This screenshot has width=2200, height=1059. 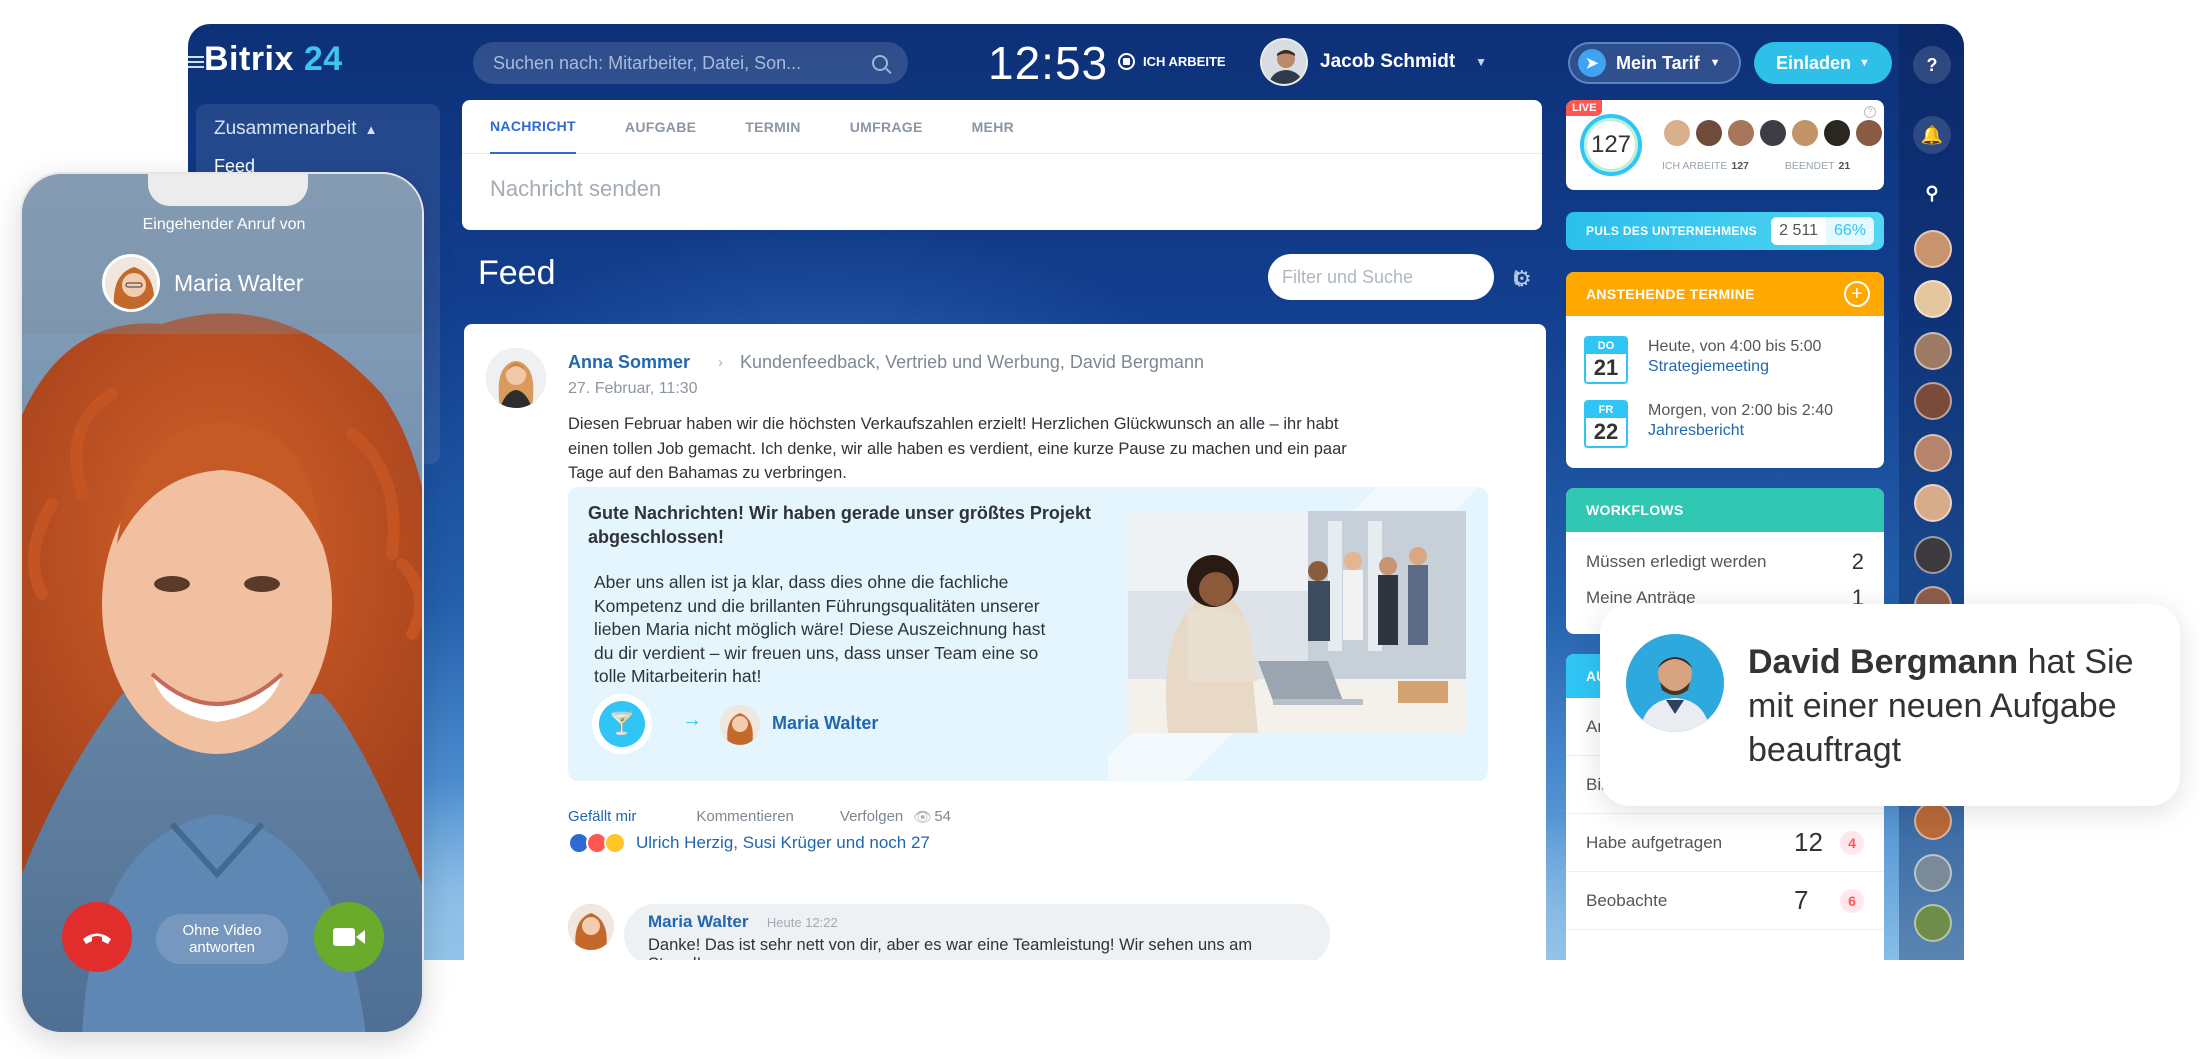 I want to click on event-dow: DO, so click(x=1606, y=346).